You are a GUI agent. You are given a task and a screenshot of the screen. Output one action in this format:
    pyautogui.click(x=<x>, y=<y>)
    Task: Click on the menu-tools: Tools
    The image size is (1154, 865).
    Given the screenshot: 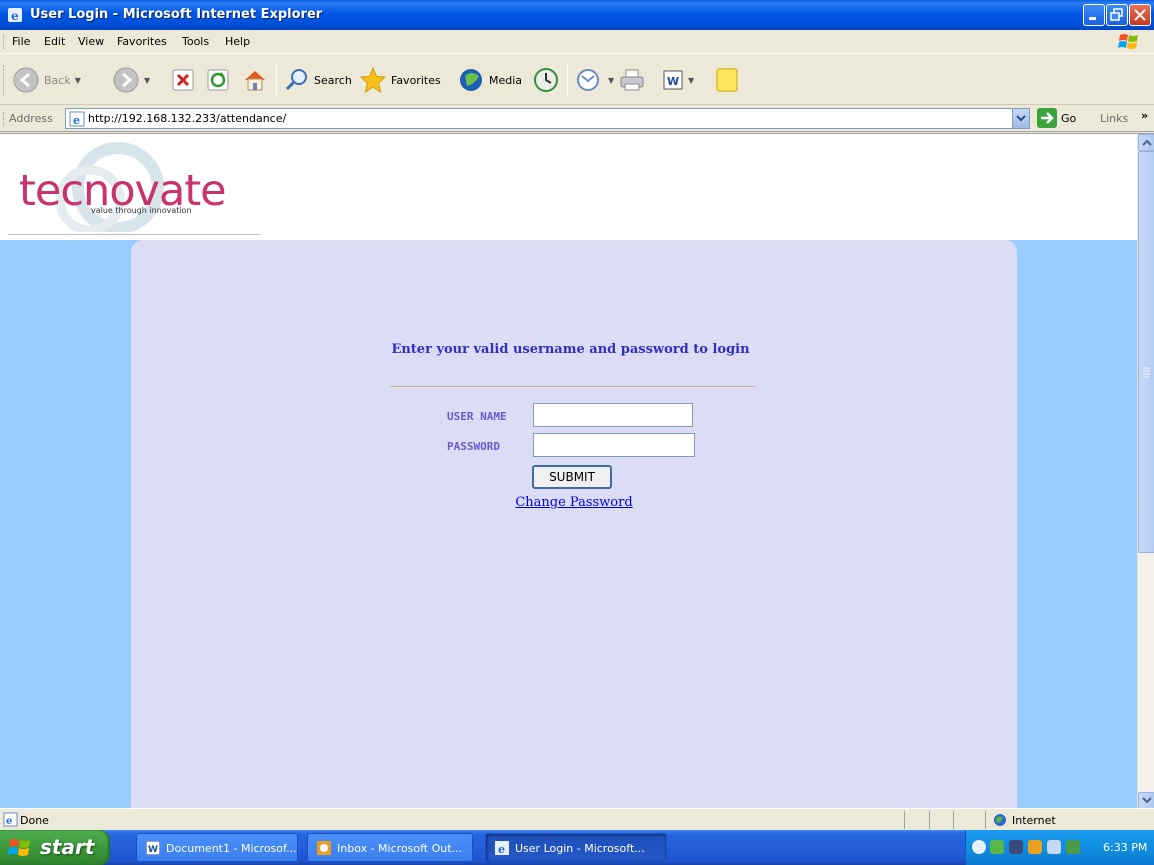 What is the action you would take?
    pyautogui.click(x=195, y=41)
    